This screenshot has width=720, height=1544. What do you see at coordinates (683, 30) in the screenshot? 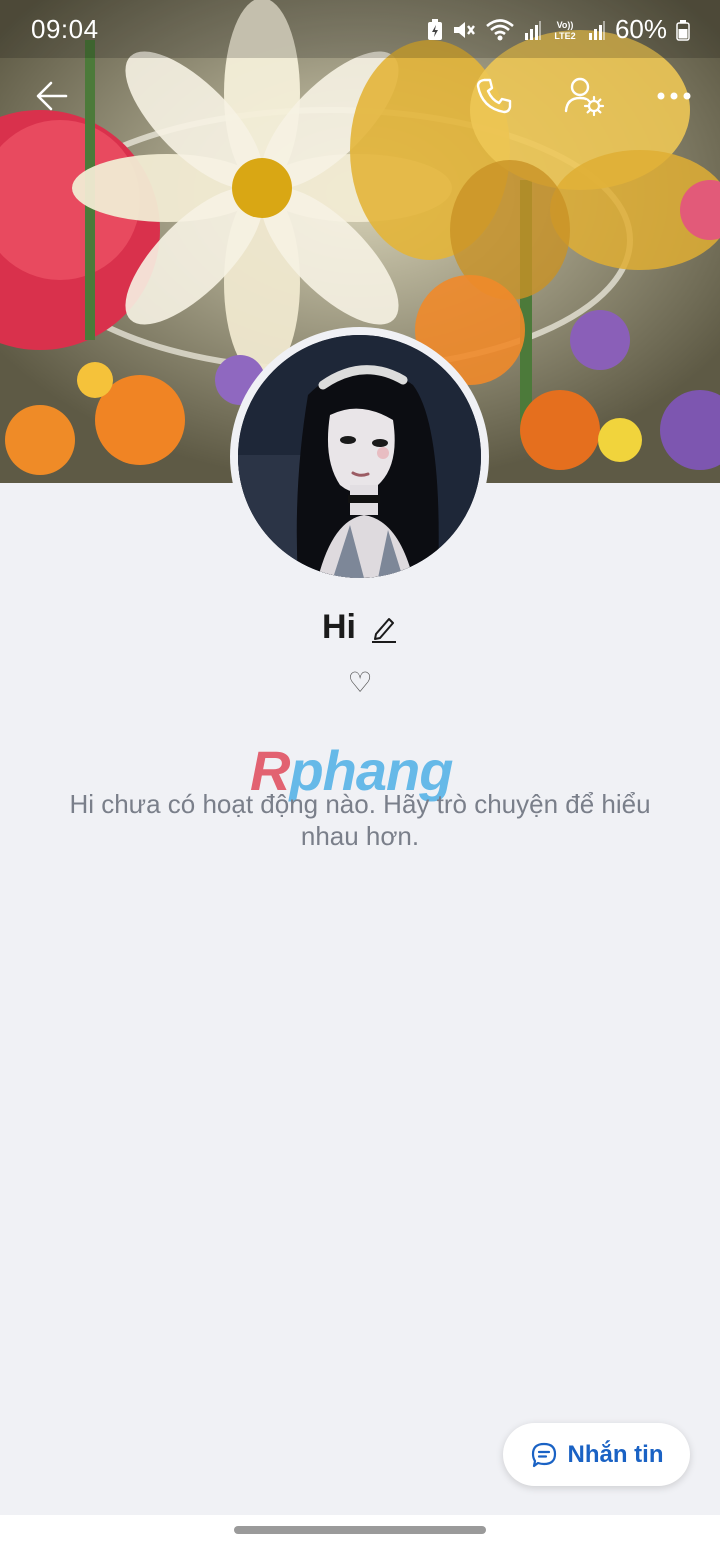
I see `battery-icon` at bounding box center [683, 30].